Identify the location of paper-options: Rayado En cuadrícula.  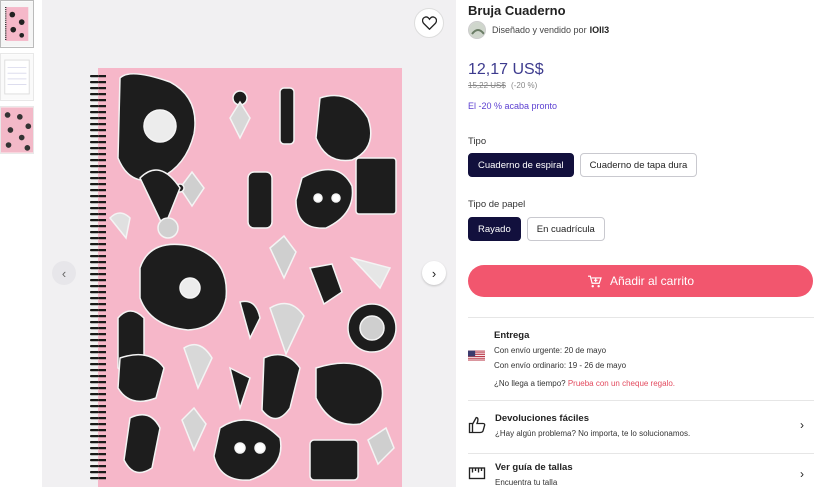
(536, 229).